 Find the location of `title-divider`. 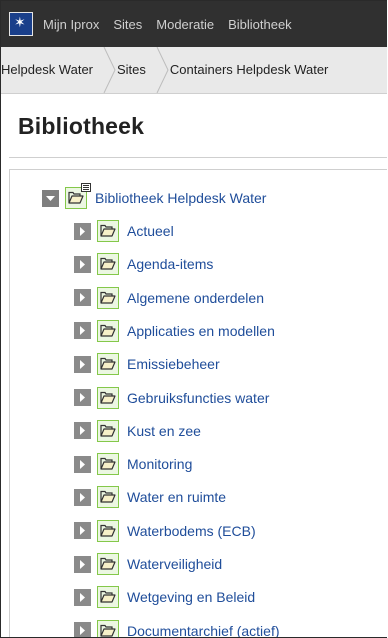

title-divider is located at coordinates (198, 157).